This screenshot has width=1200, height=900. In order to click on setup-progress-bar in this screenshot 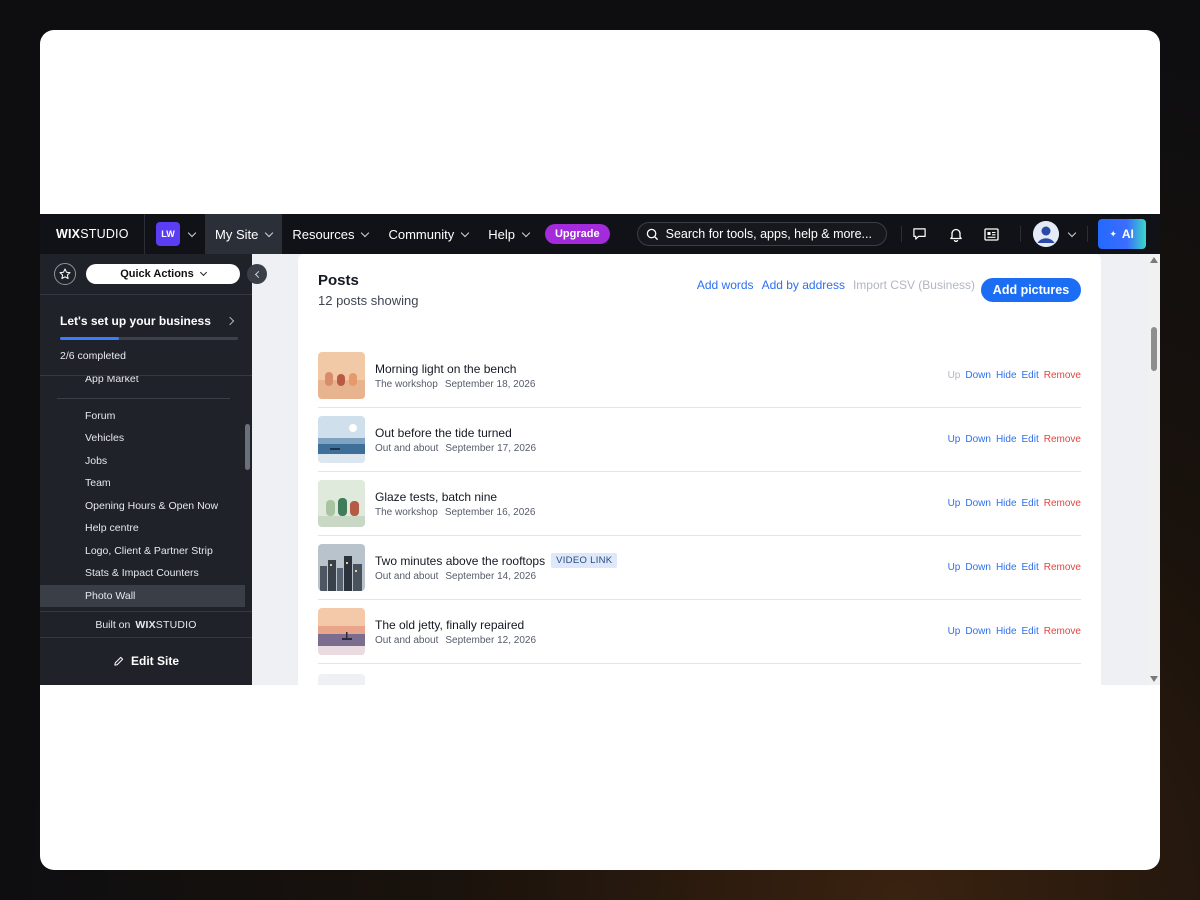, I will do `click(149, 338)`.